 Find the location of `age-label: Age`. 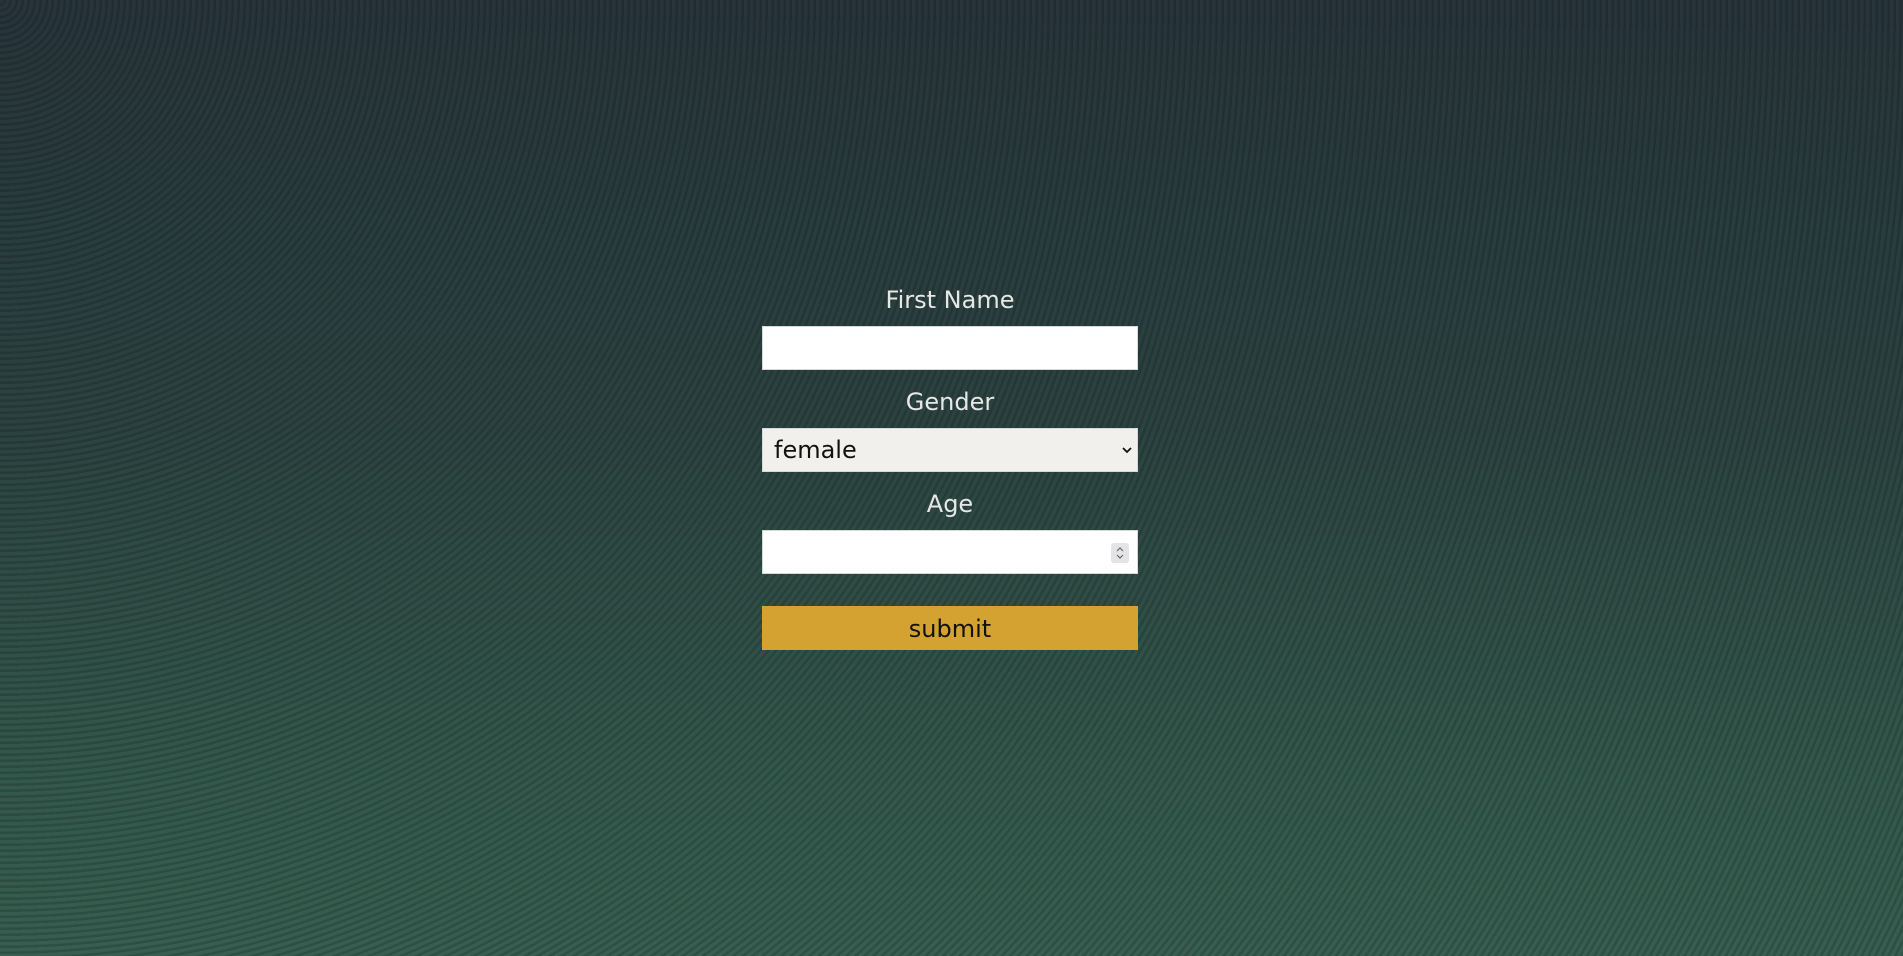

age-label: Age is located at coordinates (950, 504).